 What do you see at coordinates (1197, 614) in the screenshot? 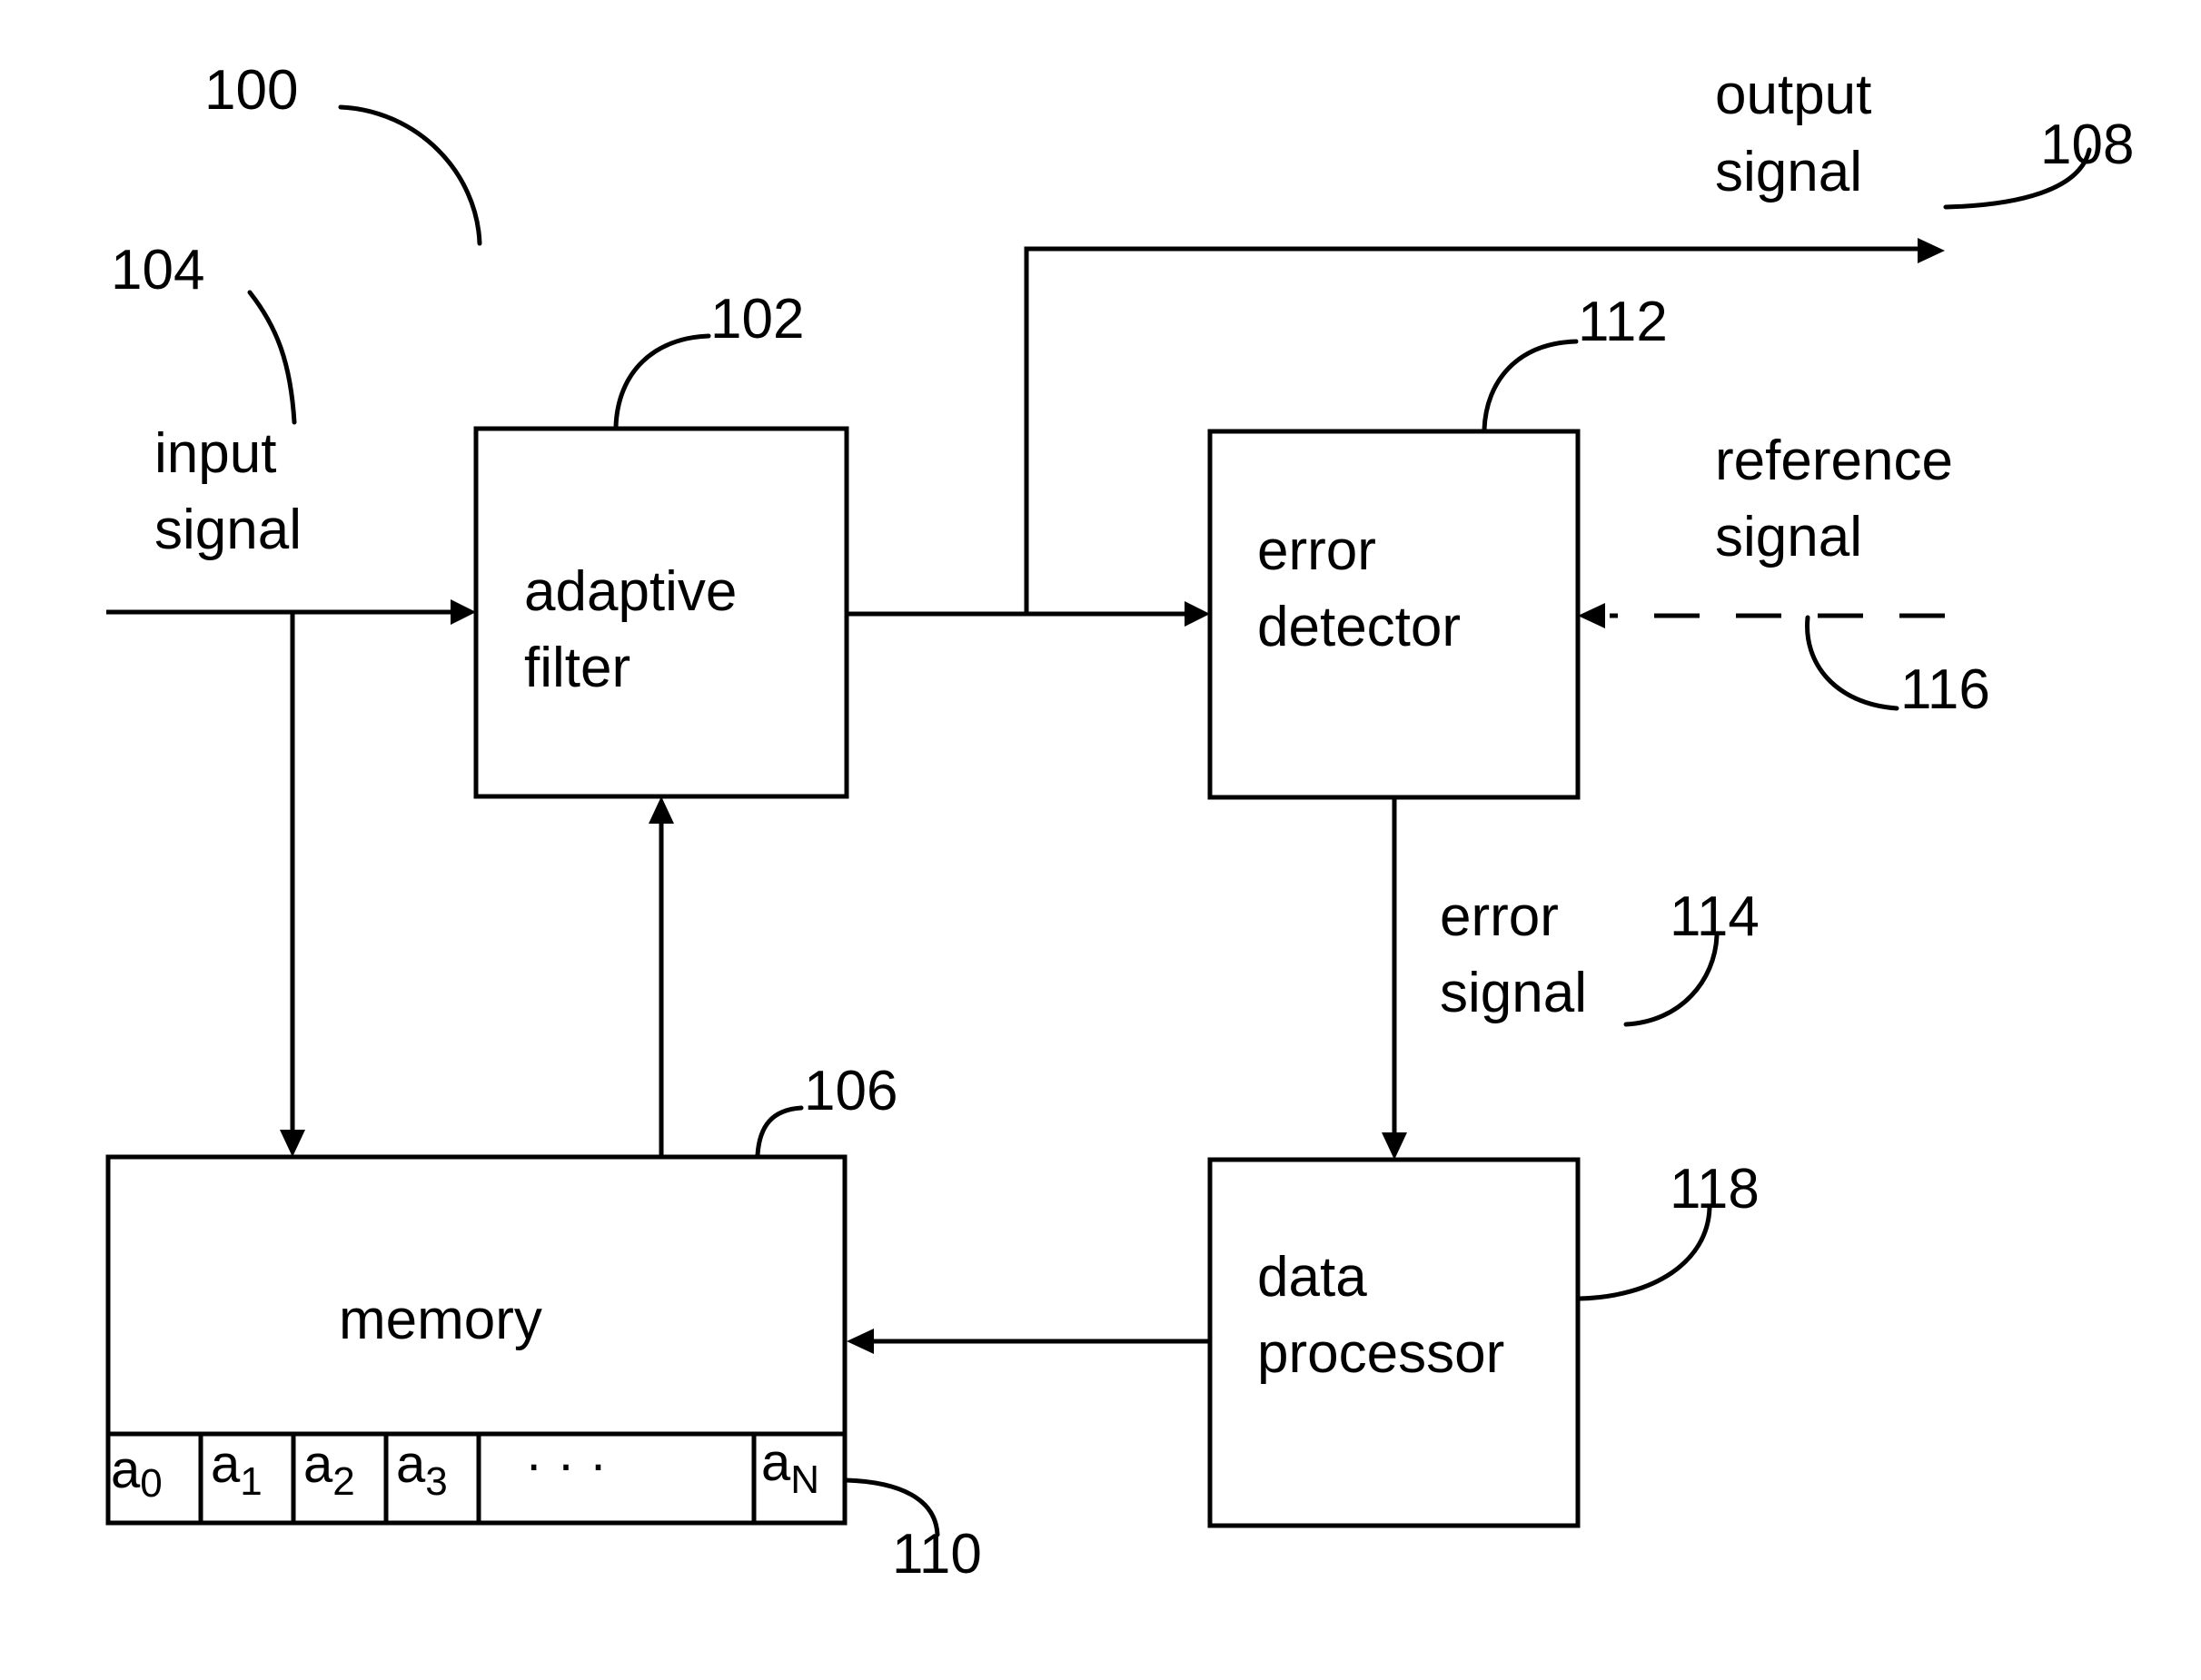
I see `error-detector-input-arrowhead-icon` at bounding box center [1197, 614].